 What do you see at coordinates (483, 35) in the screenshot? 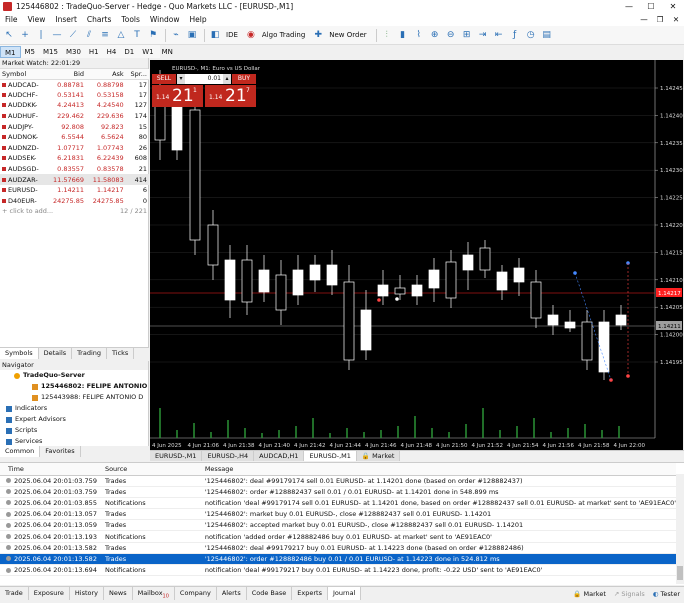
I see `autoscroll-icon: ⇥` at bounding box center [483, 35].